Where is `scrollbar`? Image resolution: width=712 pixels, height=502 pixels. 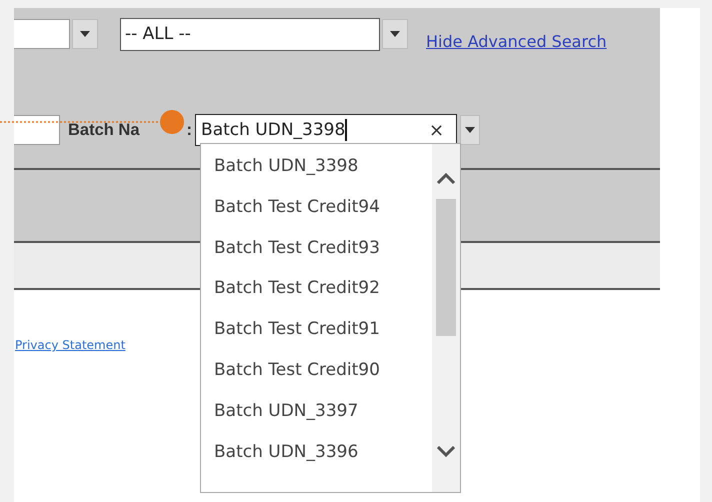
scrollbar is located at coordinates (446, 318).